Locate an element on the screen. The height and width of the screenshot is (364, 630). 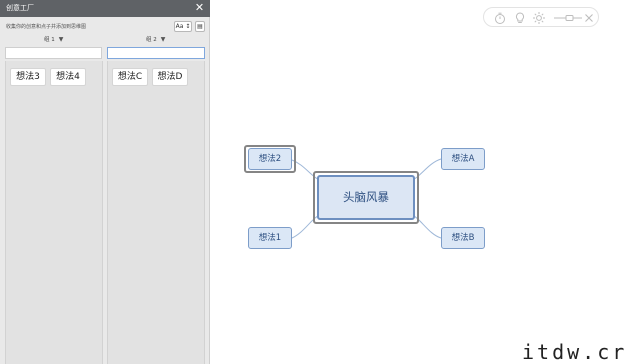
idea-node: 想法2 is located at coordinates (270, 159).